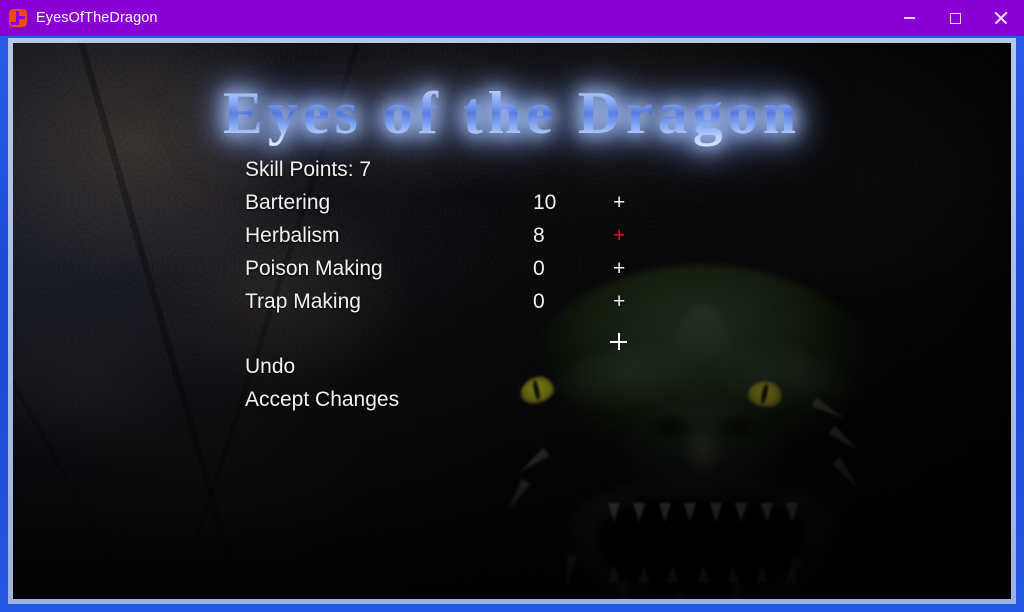 The height and width of the screenshot is (612, 1024). I want to click on skill-name: Trap Making, so click(303, 301).